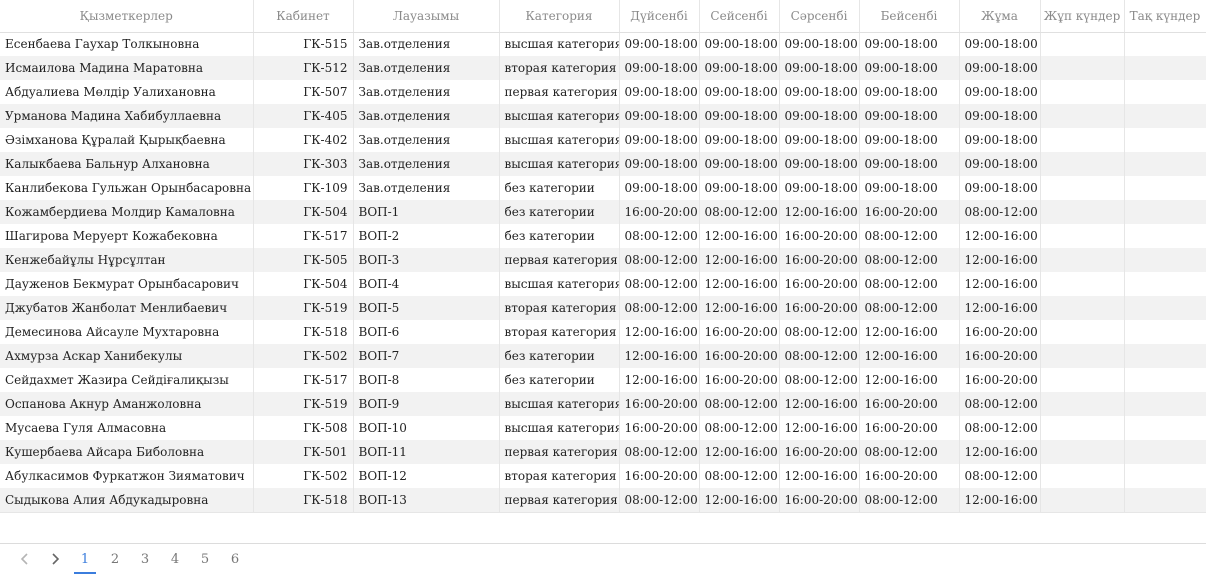 The image size is (1206, 574). Describe the element at coordinates (739, 16) in the screenshot. I see `column-header: Сейсенбі` at that location.